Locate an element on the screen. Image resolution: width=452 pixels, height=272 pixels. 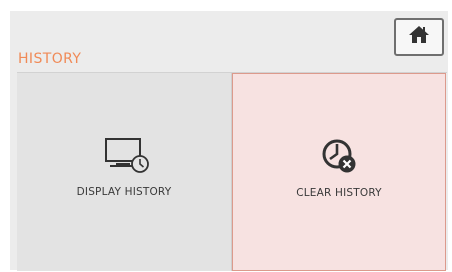
monitor-clock-icon is located at coordinates (124, 157).